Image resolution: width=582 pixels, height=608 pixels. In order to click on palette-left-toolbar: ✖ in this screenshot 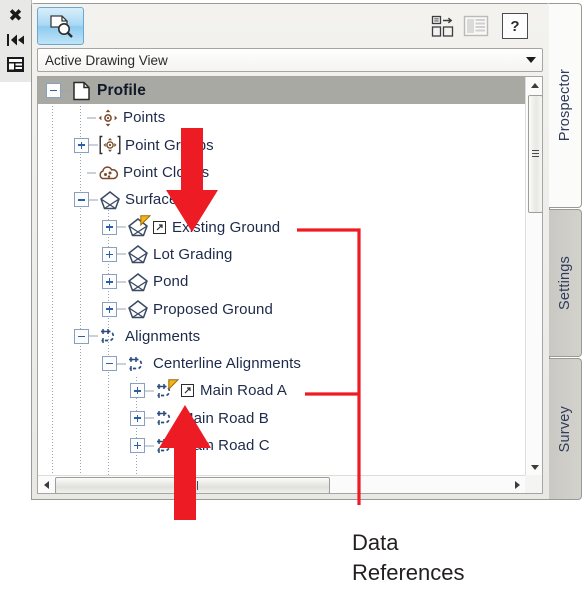, I will do `click(16, 41)`.